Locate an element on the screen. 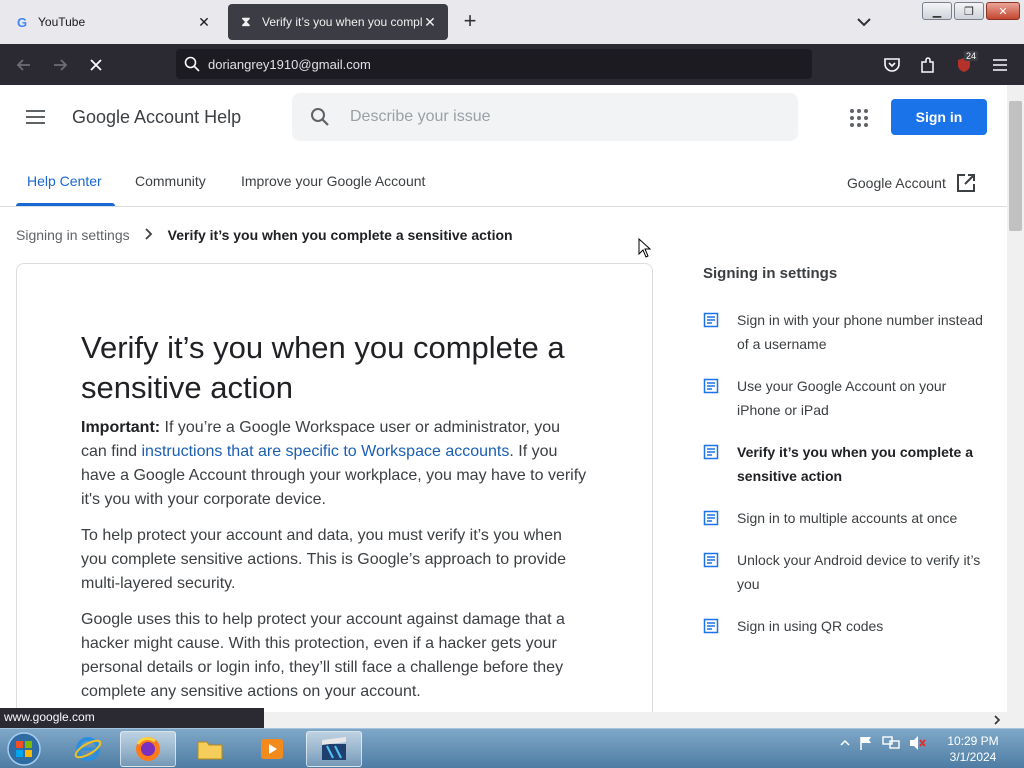  tab-community: Community is located at coordinates (170, 181).